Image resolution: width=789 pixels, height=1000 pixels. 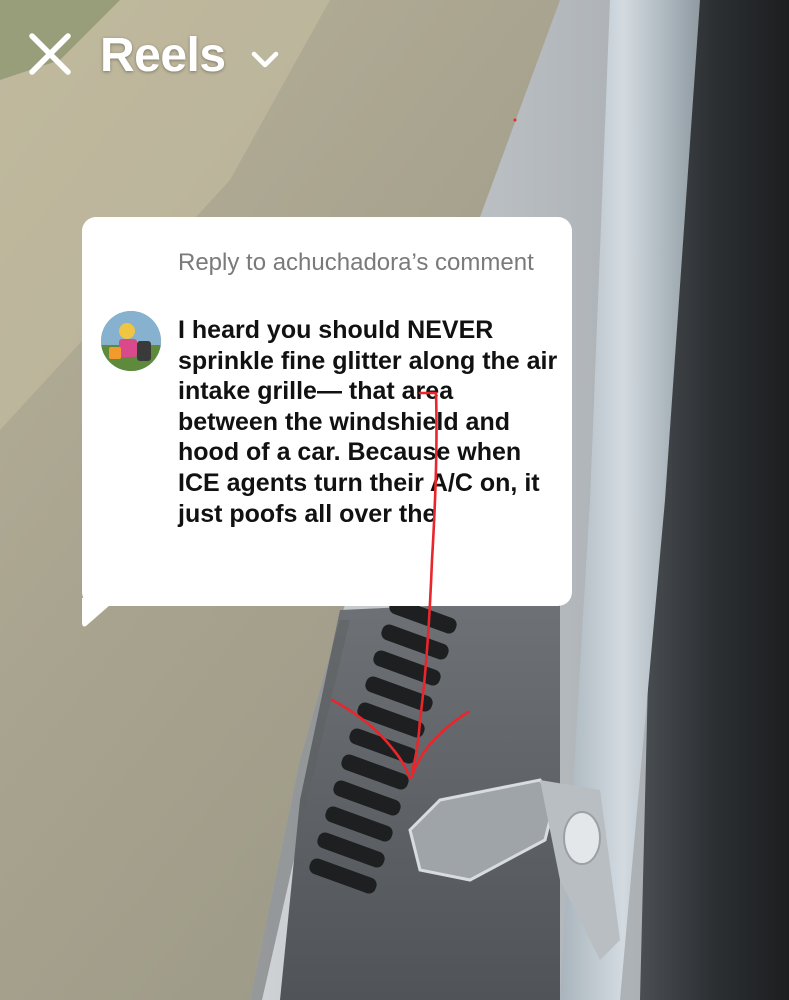 I want to click on reply-header: Reply to achuchadora’s comment, so click(x=356, y=262).